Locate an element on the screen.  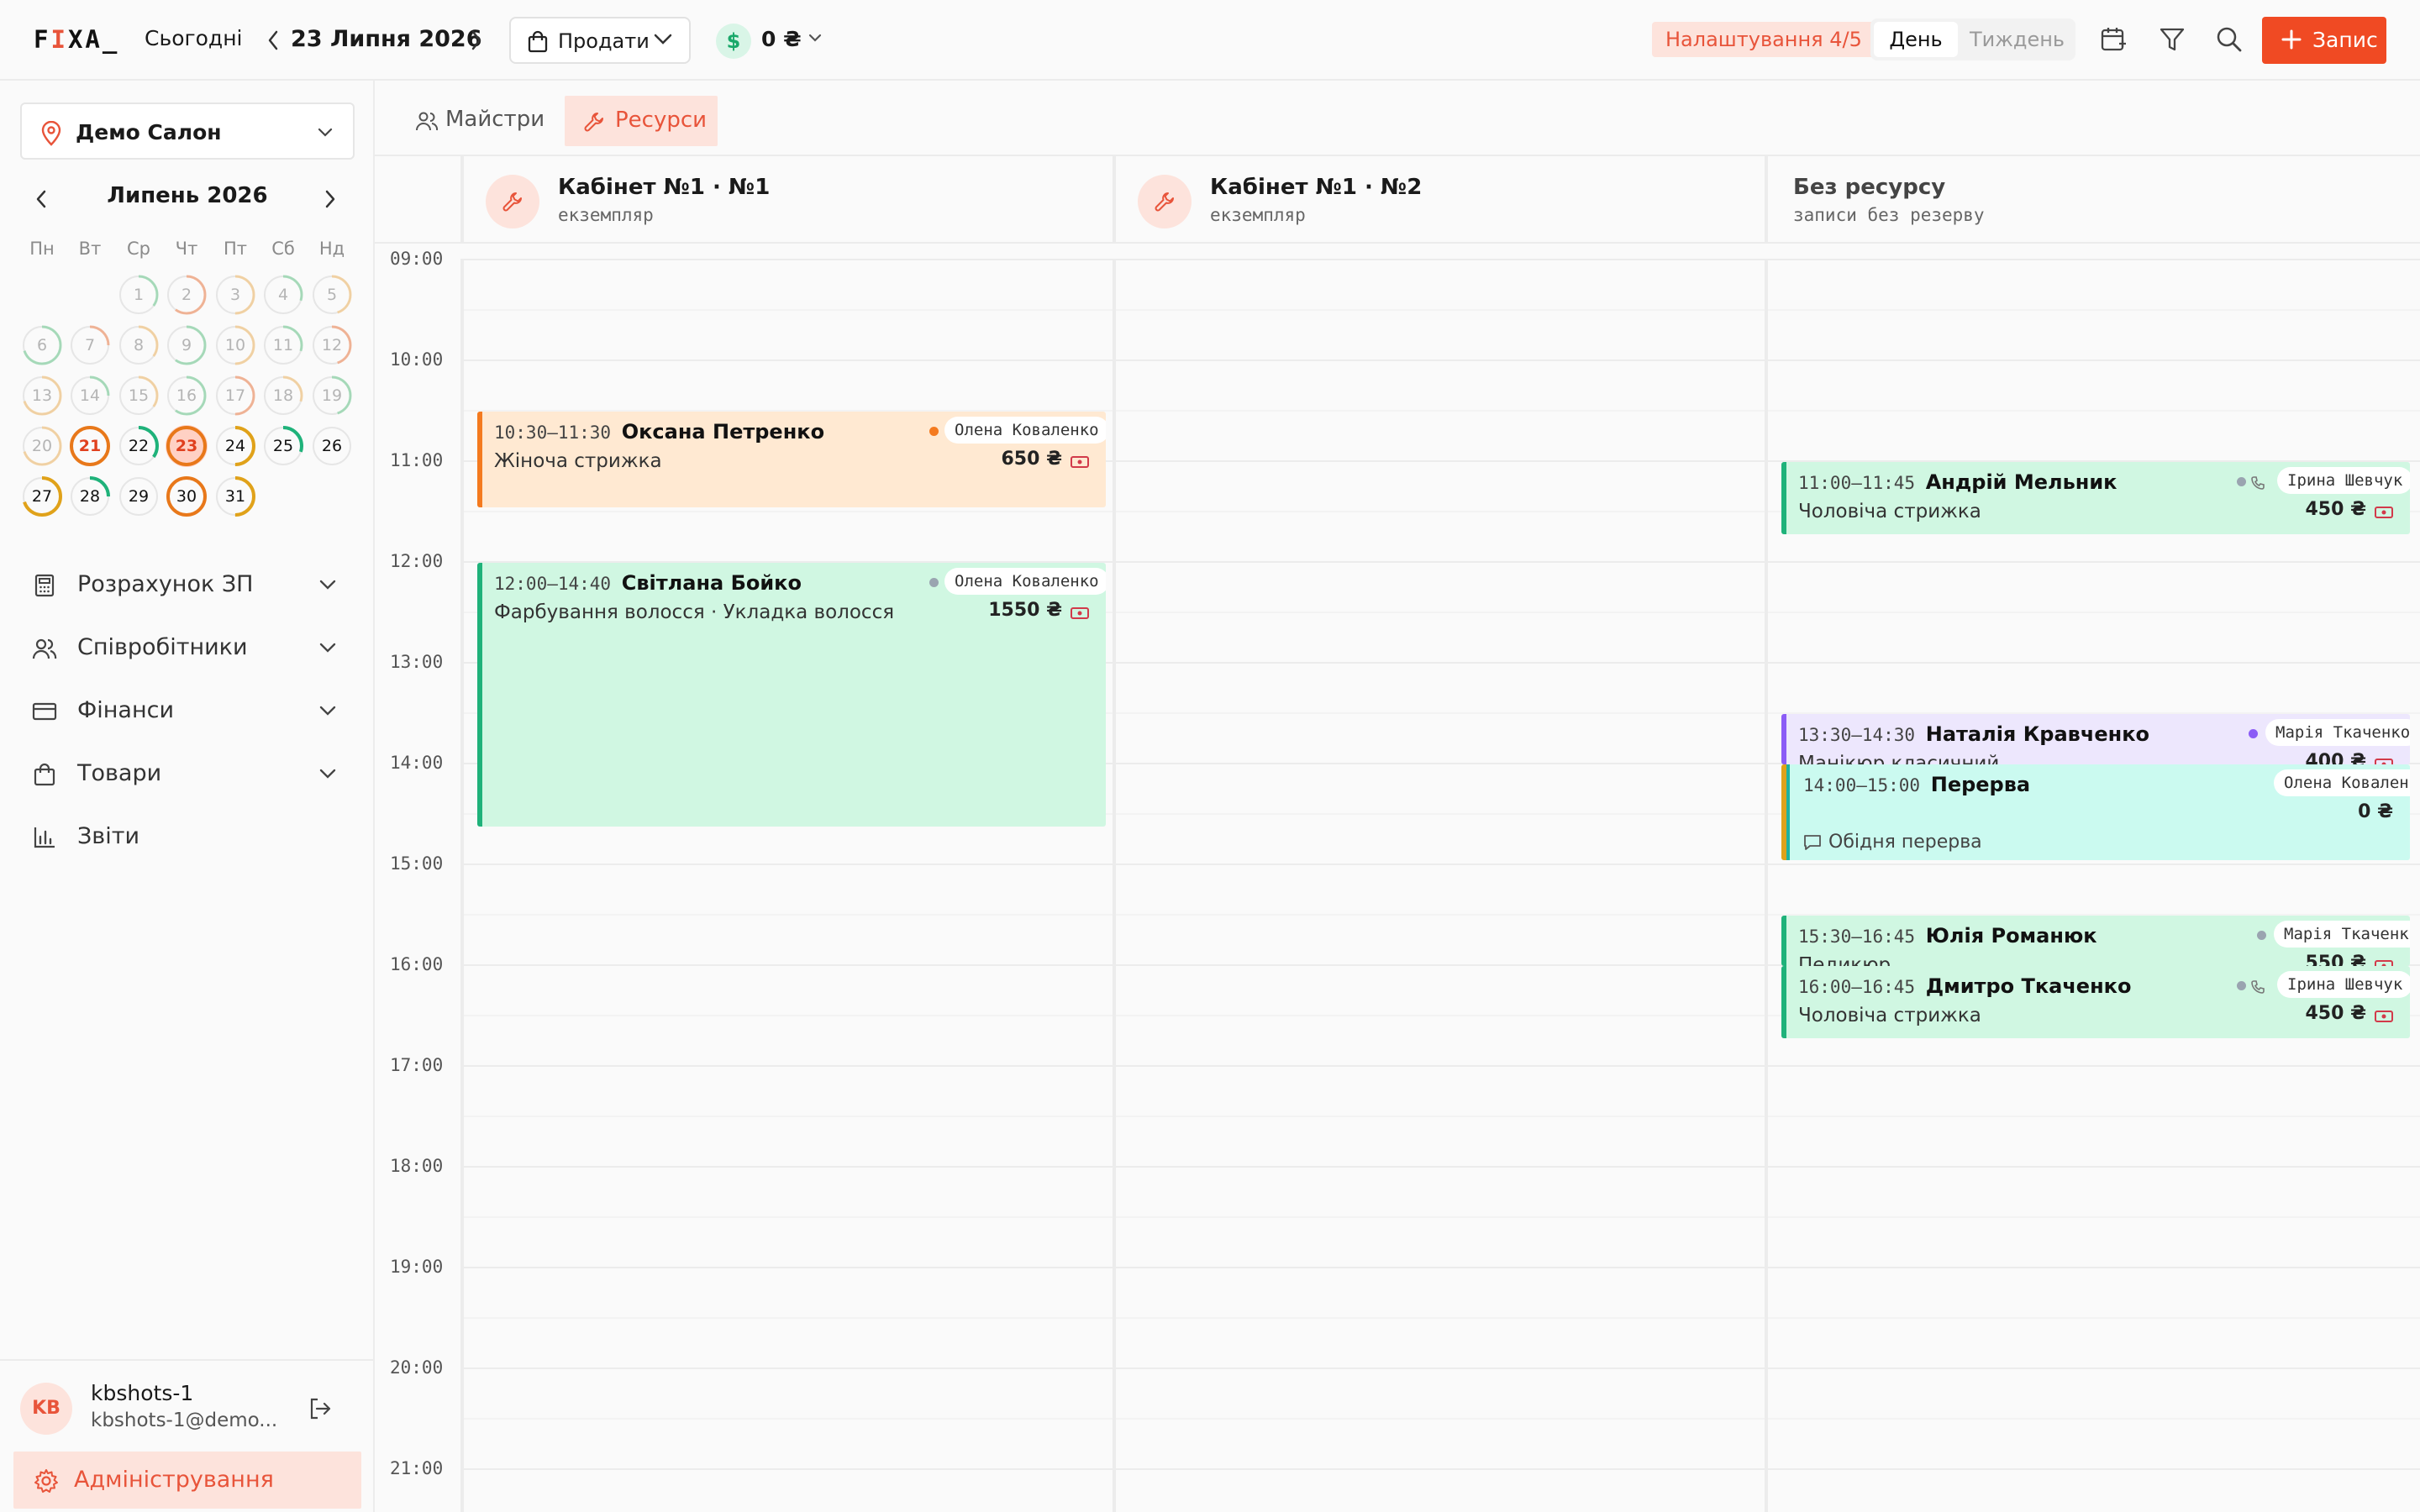
sidebar-item-products: Товари is located at coordinates (189, 773).